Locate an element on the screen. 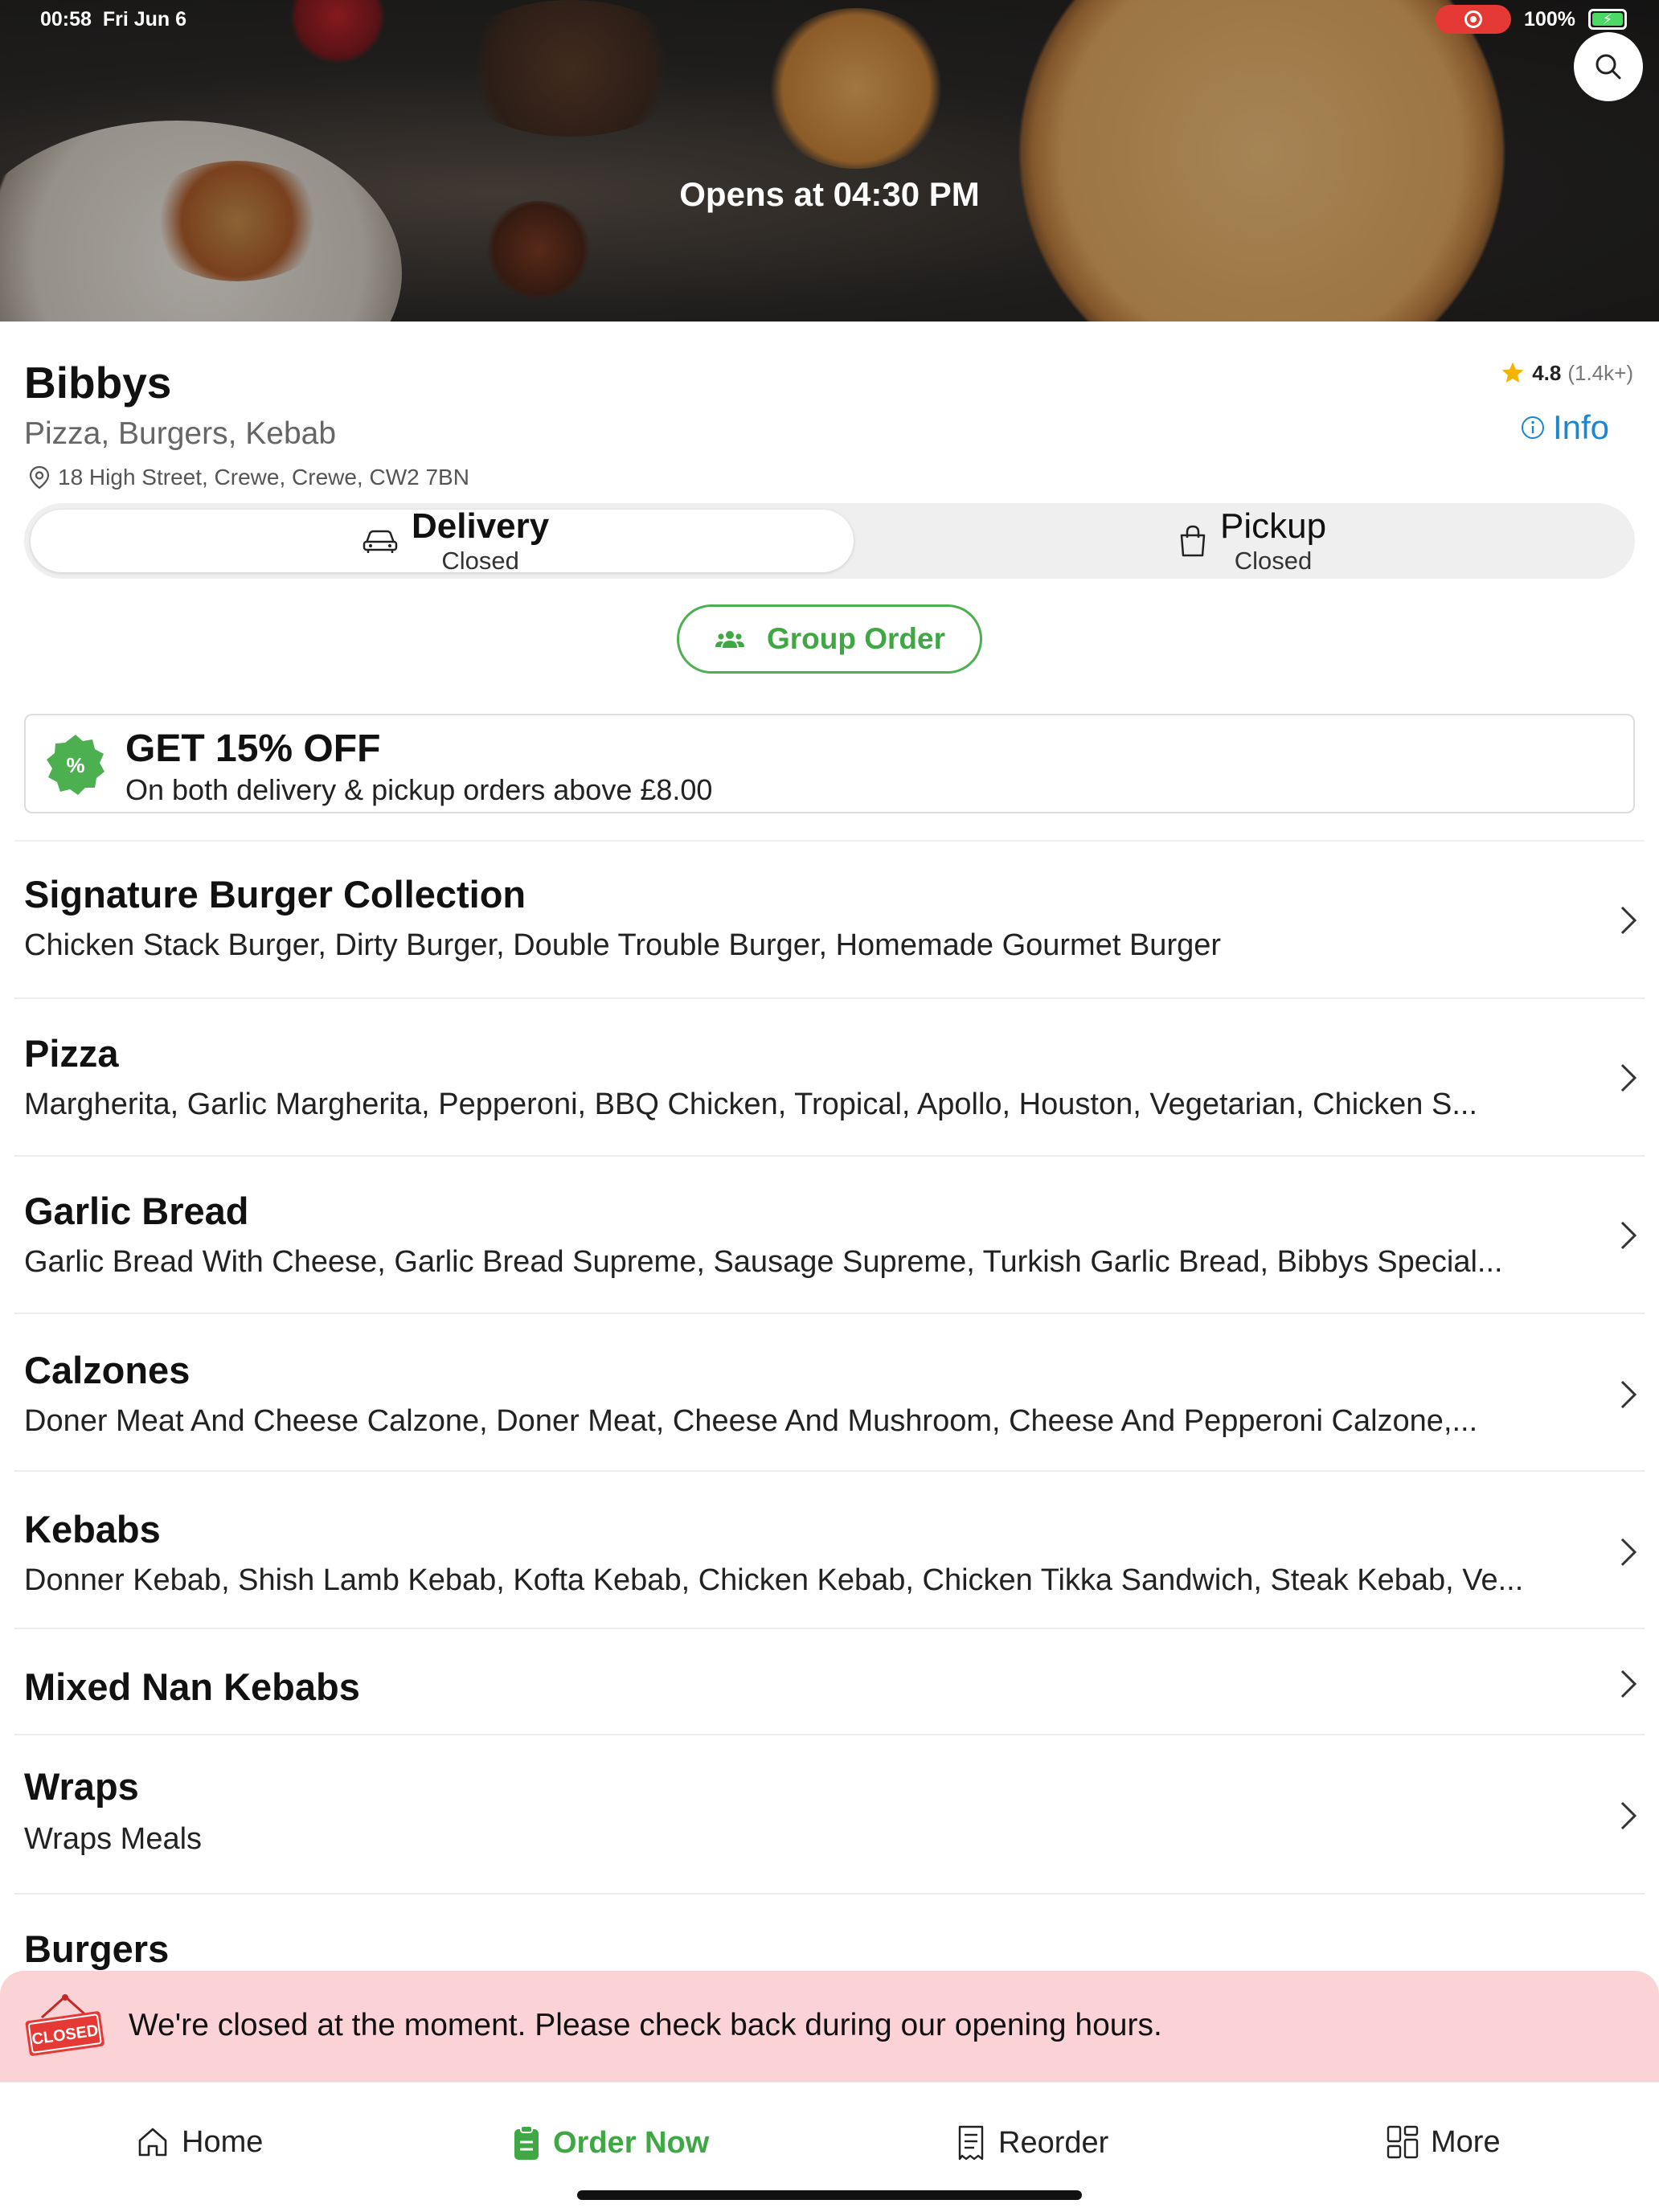 The image size is (1659, 2212). nav-reorder-label: Reorder is located at coordinates (1053, 2142).